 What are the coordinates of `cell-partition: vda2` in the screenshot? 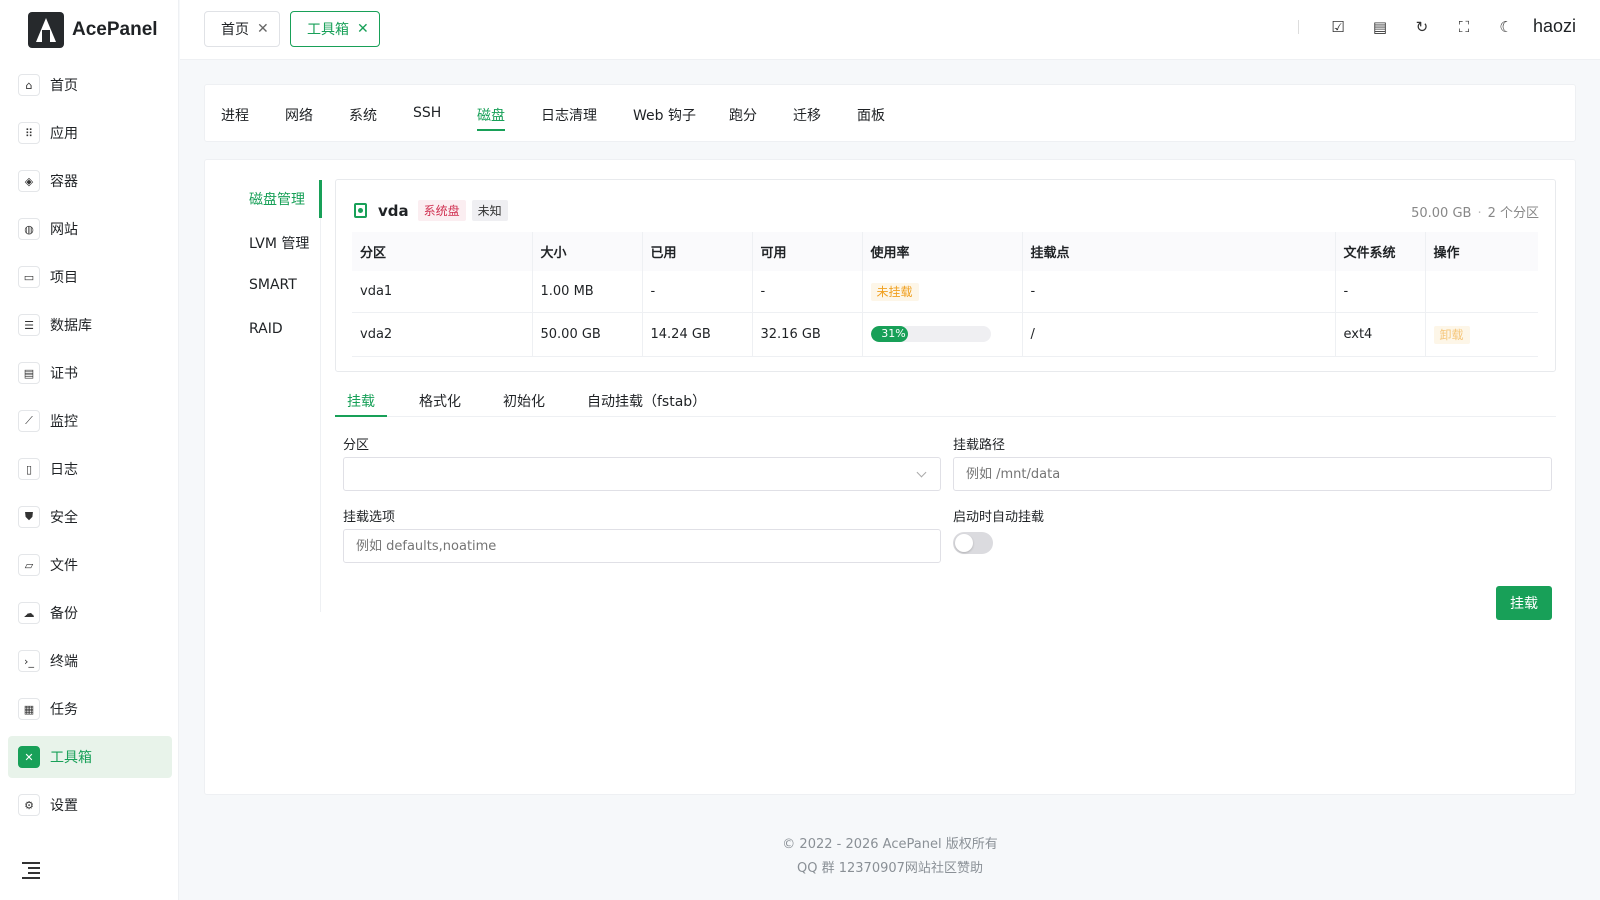 It's located at (442, 334).